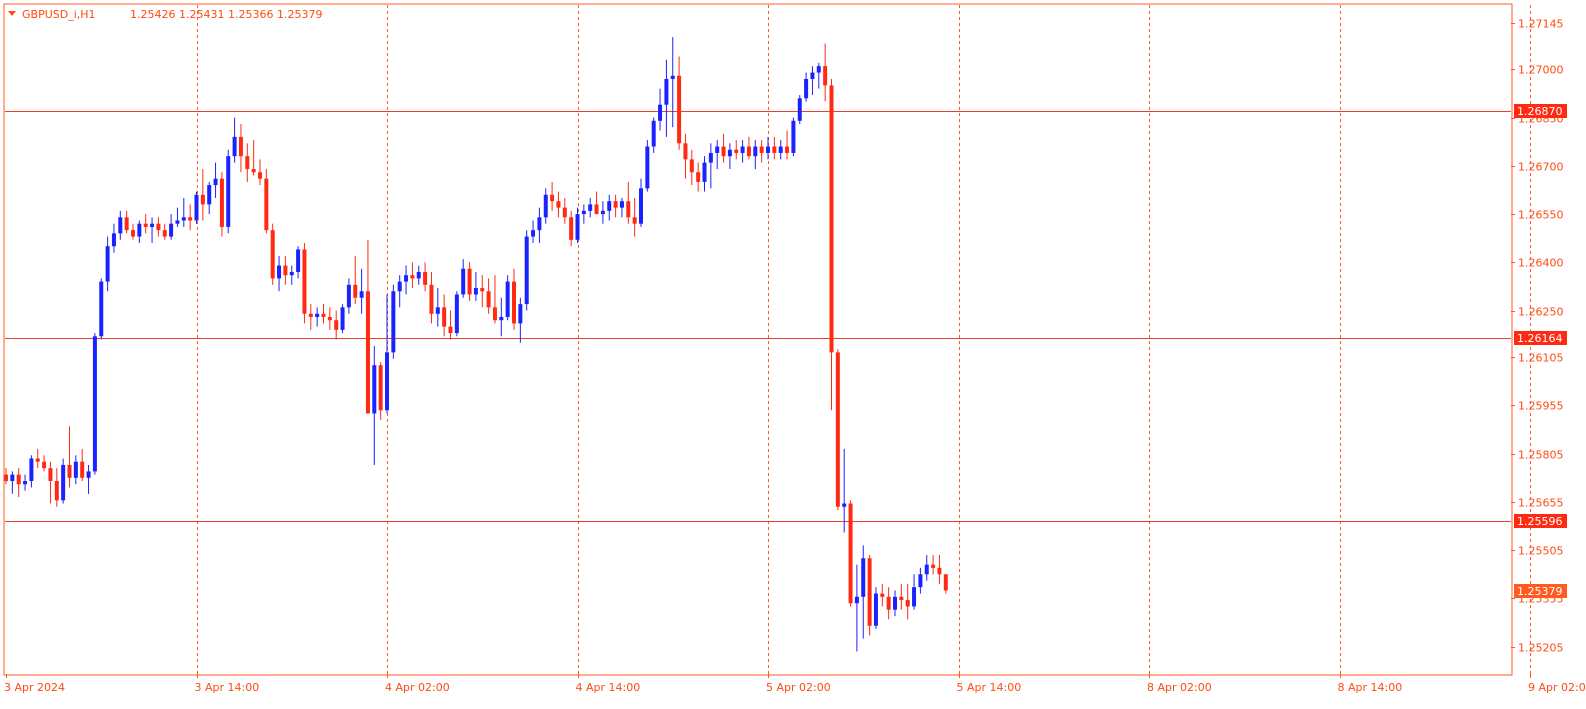 This screenshot has width=1586, height=709. What do you see at coordinates (1540, 111) in the screenshot?
I see `level-price-badge-text: 1.26870` at bounding box center [1540, 111].